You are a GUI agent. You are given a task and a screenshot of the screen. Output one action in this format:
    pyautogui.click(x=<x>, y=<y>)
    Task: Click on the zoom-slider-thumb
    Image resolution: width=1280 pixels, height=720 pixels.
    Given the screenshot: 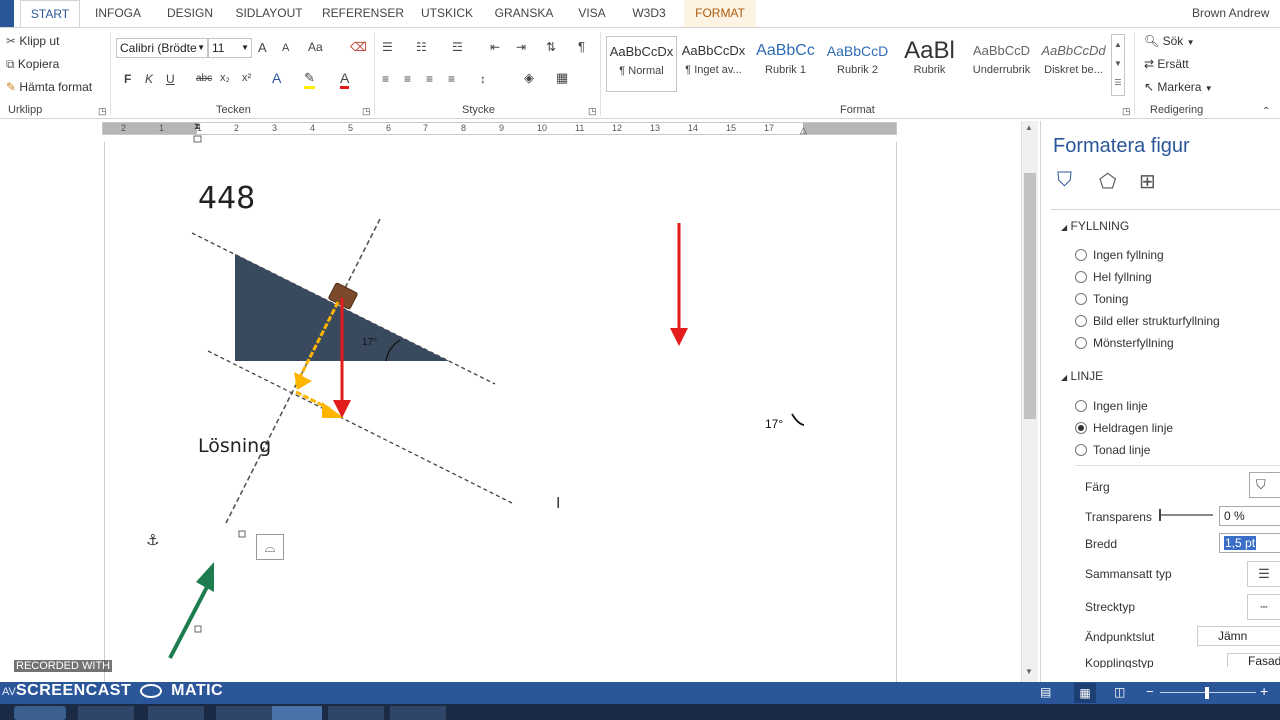 What is the action you would take?
    pyautogui.click(x=1207, y=693)
    